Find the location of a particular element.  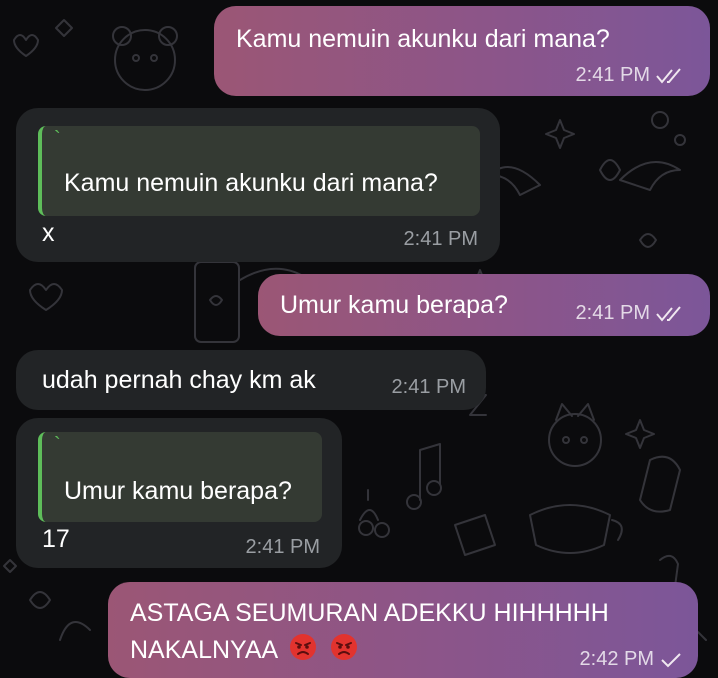

reply-quote: ` Umur kamu berapa? is located at coordinates (180, 477).